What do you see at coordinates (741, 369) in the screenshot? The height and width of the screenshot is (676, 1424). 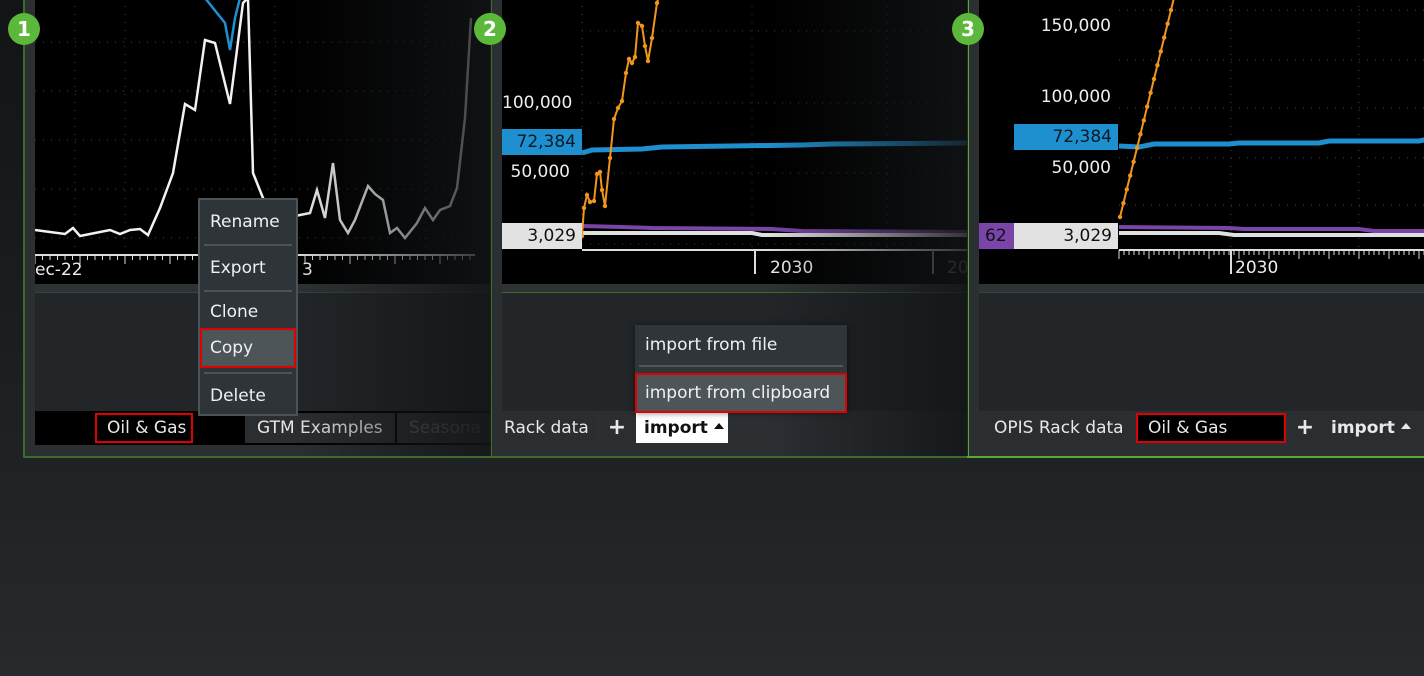 I see `import-menu: import from file import from clipboard` at bounding box center [741, 369].